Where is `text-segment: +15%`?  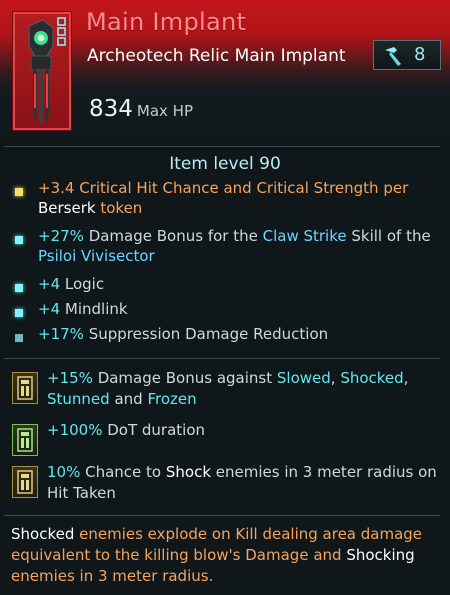
text-segment: +15% is located at coordinates (70, 378).